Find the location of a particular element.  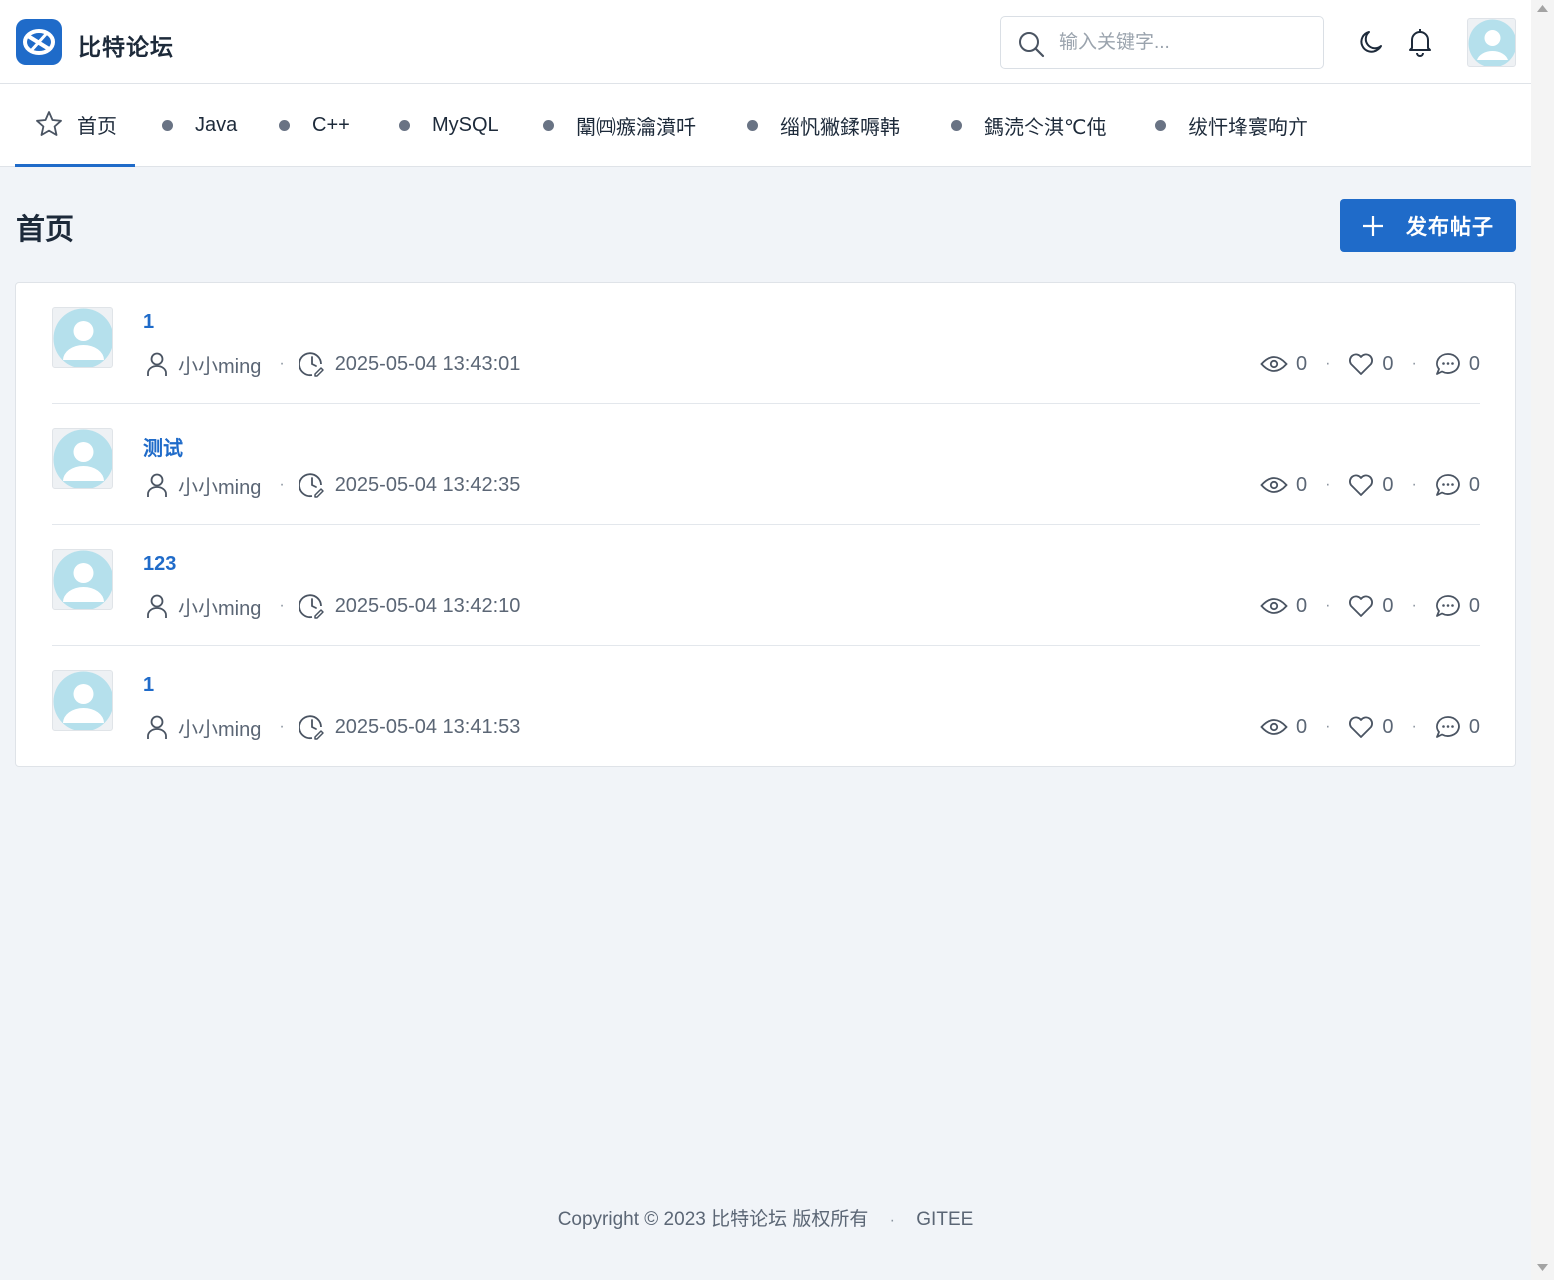

post-time: 2025-05-04 13:41:53 is located at coordinates (427, 726).